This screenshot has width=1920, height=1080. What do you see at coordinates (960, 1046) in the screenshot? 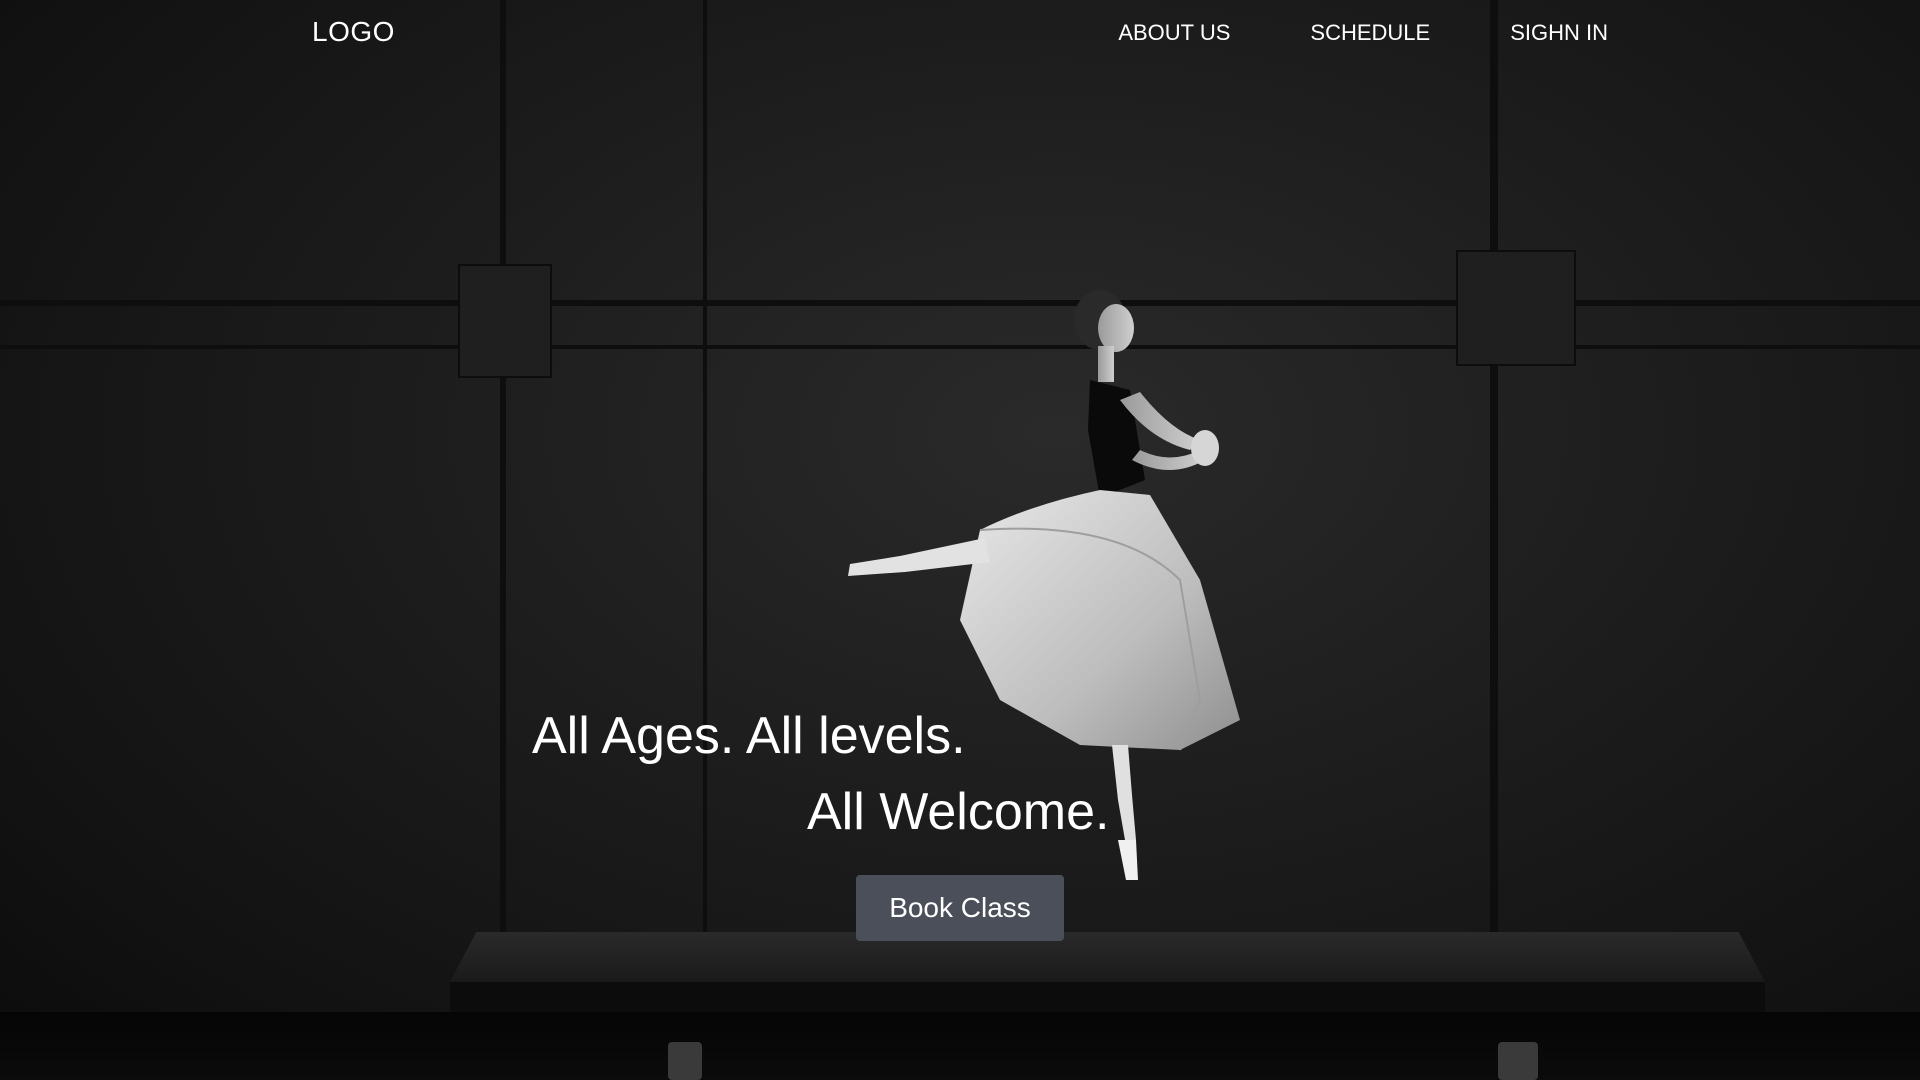
I see `floor` at bounding box center [960, 1046].